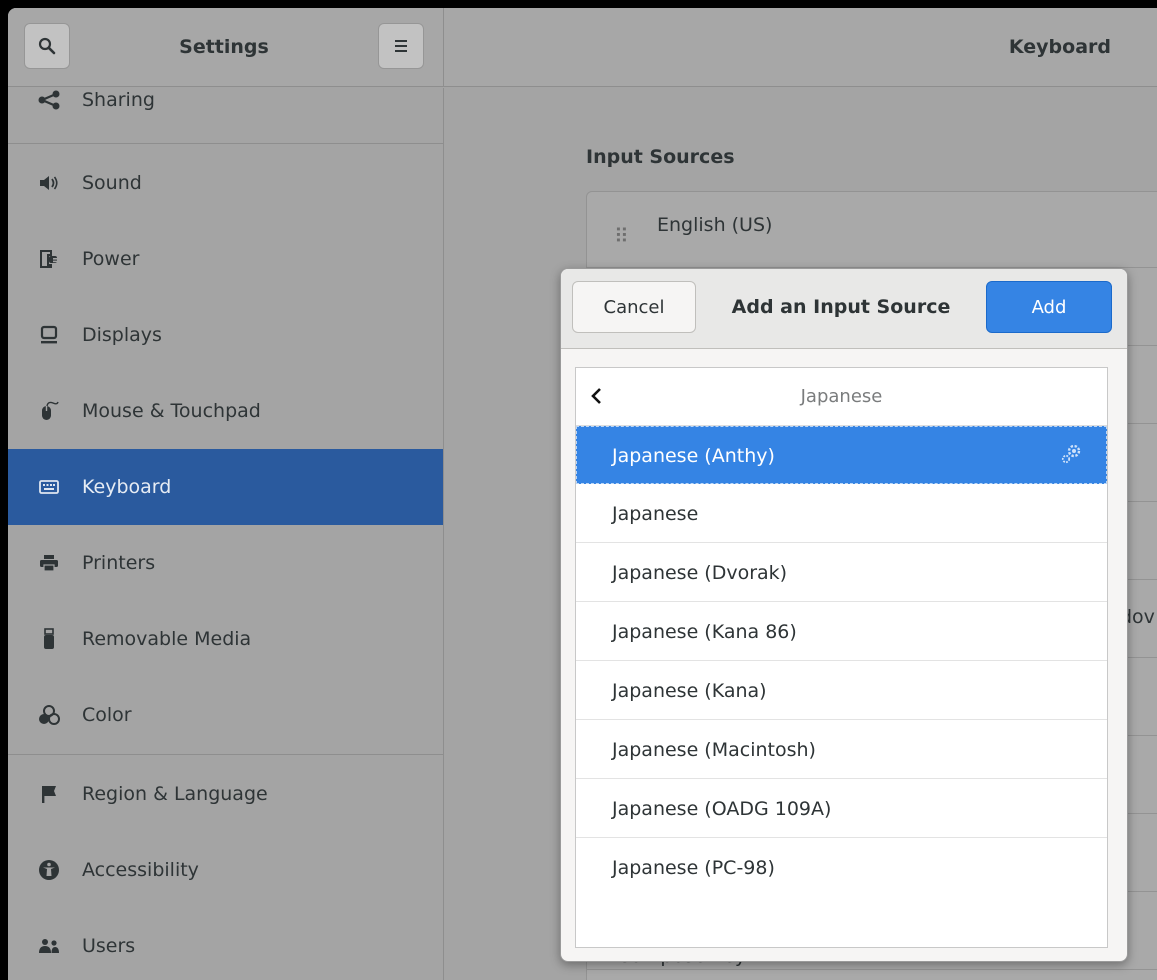 The image size is (1157, 980). Describe the element at coordinates (109, 946) in the screenshot. I see `sidebar-item-label: Users` at that location.